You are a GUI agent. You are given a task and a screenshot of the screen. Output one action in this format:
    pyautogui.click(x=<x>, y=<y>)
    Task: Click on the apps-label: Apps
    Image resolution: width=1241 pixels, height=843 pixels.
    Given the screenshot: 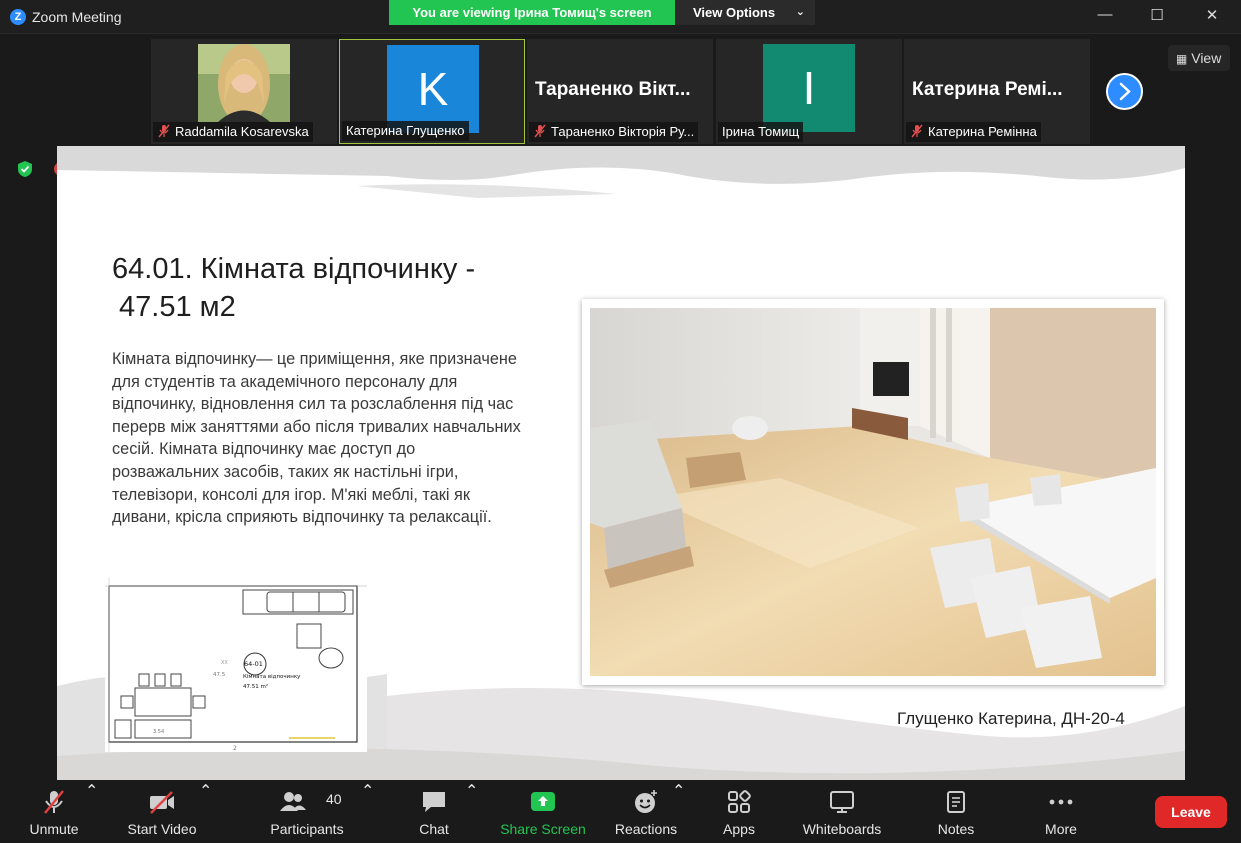 What is the action you would take?
    pyautogui.click(x=739, y=829)
    